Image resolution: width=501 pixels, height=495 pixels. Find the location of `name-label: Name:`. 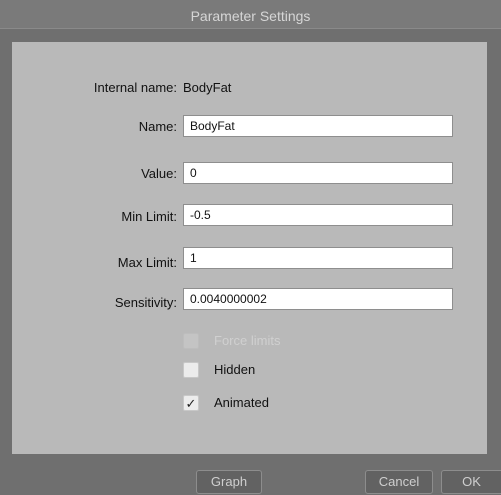

name-label: Name: is located at coordinates (157, 126).